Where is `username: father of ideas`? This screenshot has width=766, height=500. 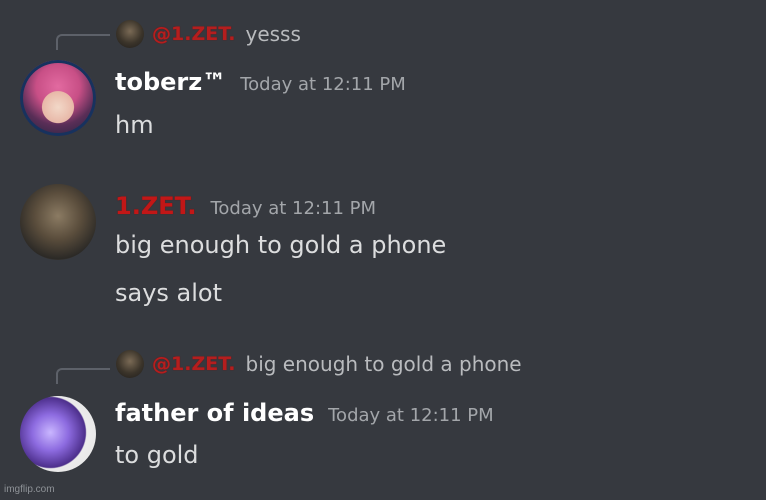
username: father of ideas is located at coordinates (214, 413).